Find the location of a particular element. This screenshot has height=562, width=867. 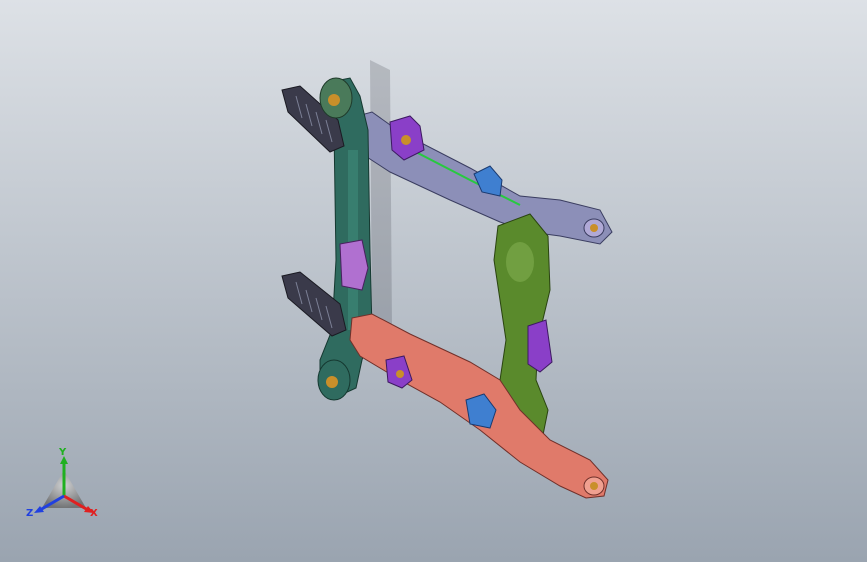

right-rail-boss is located at coordinates (520, 262).